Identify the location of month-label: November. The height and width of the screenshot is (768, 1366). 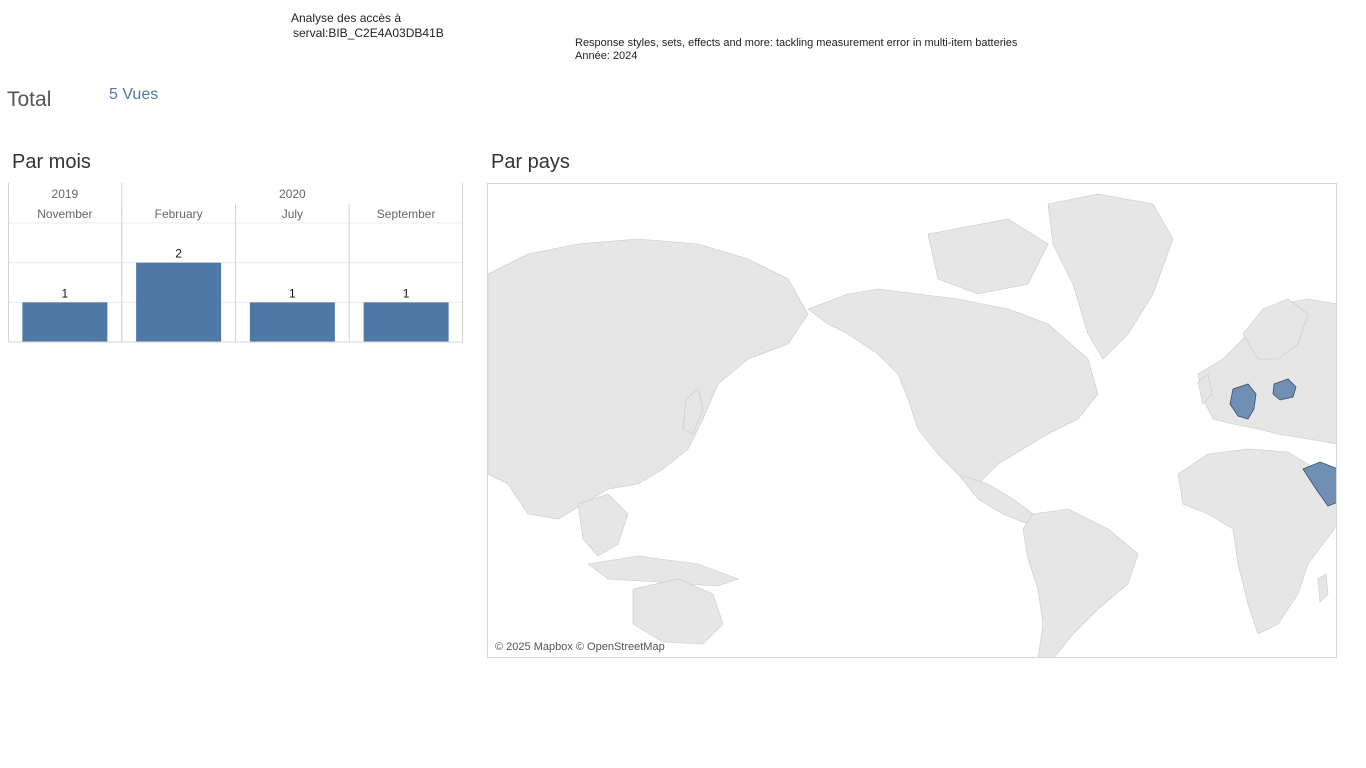
(64, 214).